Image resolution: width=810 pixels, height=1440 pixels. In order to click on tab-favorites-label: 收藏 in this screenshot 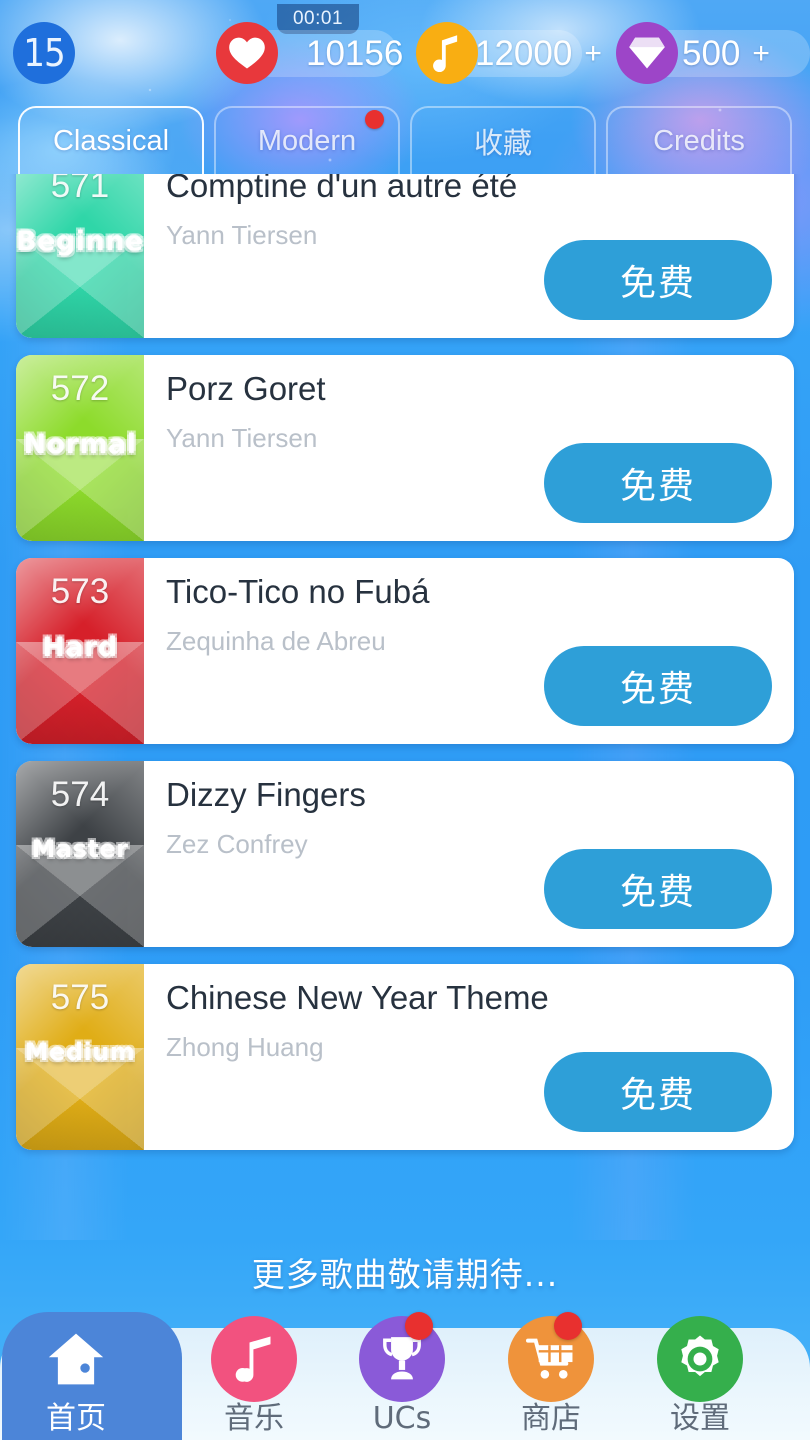, I will do `click(502, 144)`.